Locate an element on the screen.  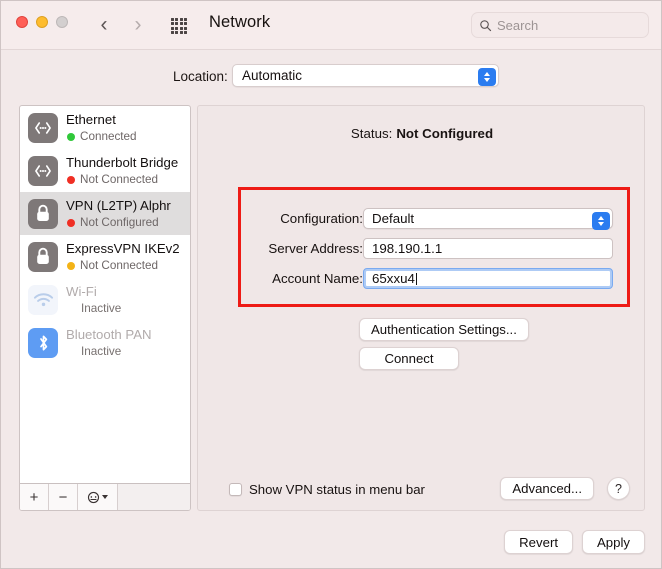
sidebar-footer: + − is located at coordinates (105, 496).